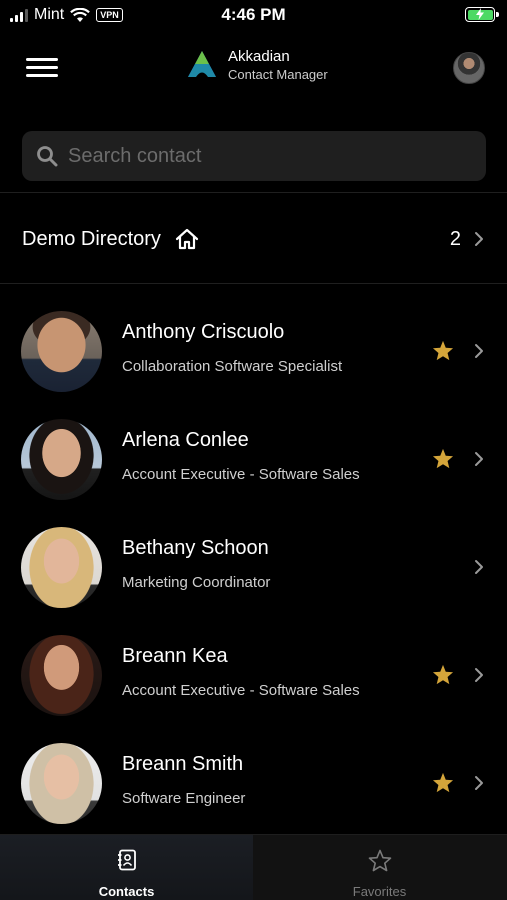 The width and height of the screenshot is (507, 900). What do you see at coordinates (184, 798) in the screenshot?
I see `contact-title: Software Engineer` at bounding box center [184, 798].